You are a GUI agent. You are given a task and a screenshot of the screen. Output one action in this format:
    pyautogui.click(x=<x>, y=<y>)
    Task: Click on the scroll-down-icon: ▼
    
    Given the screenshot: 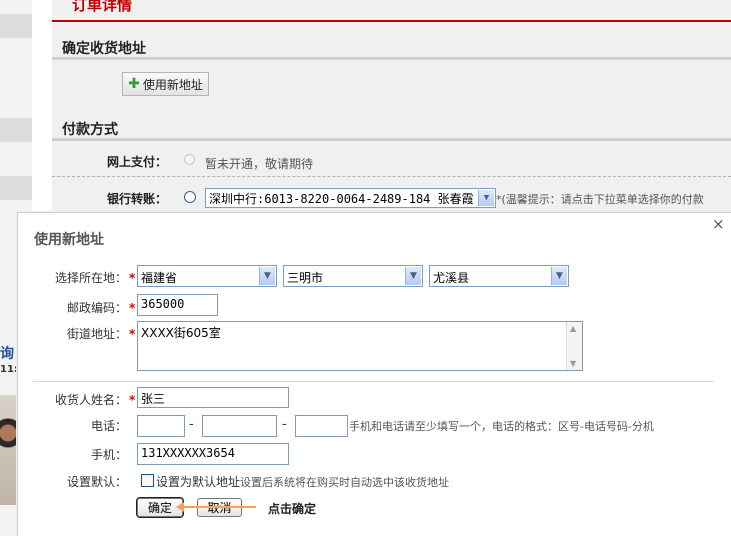 What is the action you would take?
    pyautogui.click(x=573, y=363)
    